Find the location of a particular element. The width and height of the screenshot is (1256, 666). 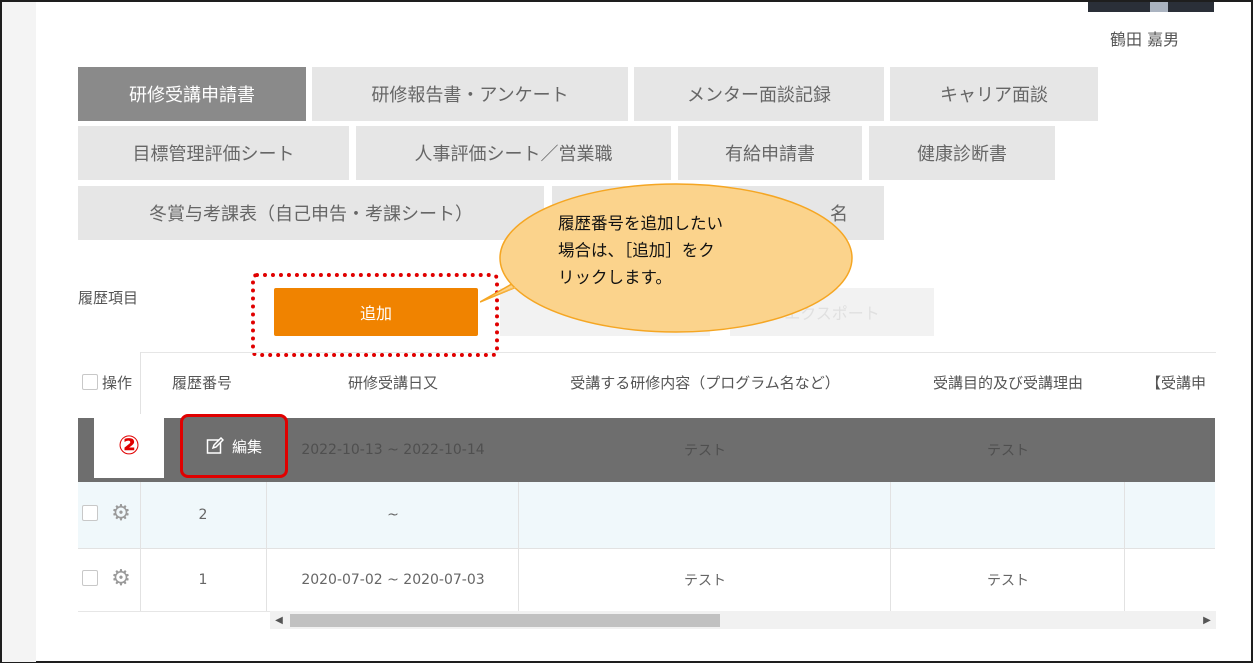

row1-purpose: テスト is located at coordinates (1008, 451).